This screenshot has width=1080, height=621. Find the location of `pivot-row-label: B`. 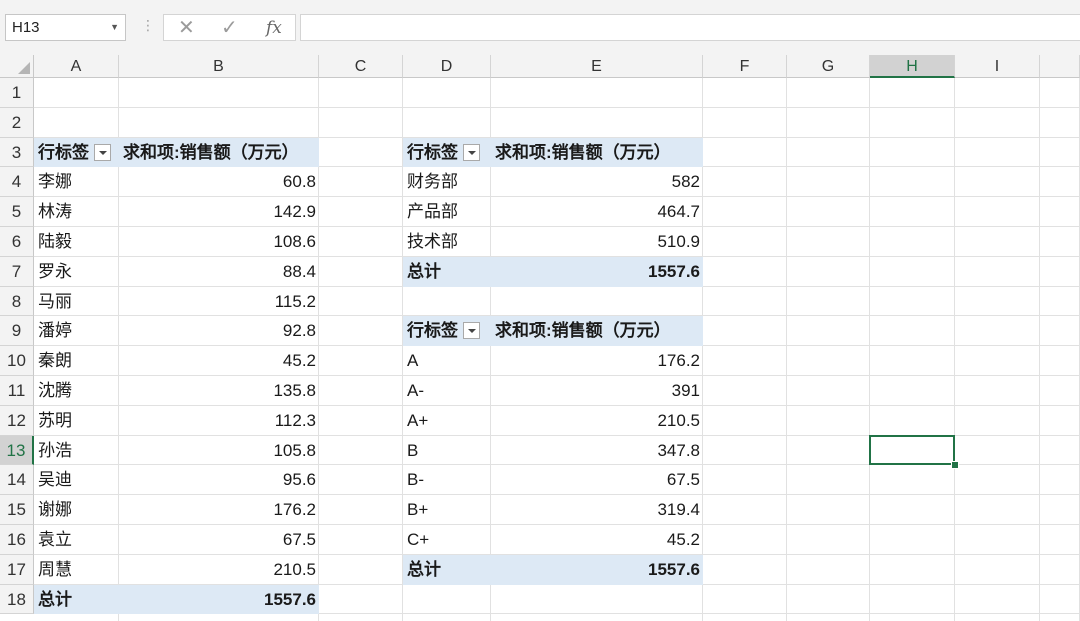

pivot-row-label: B is located at coordinates (447, 451).